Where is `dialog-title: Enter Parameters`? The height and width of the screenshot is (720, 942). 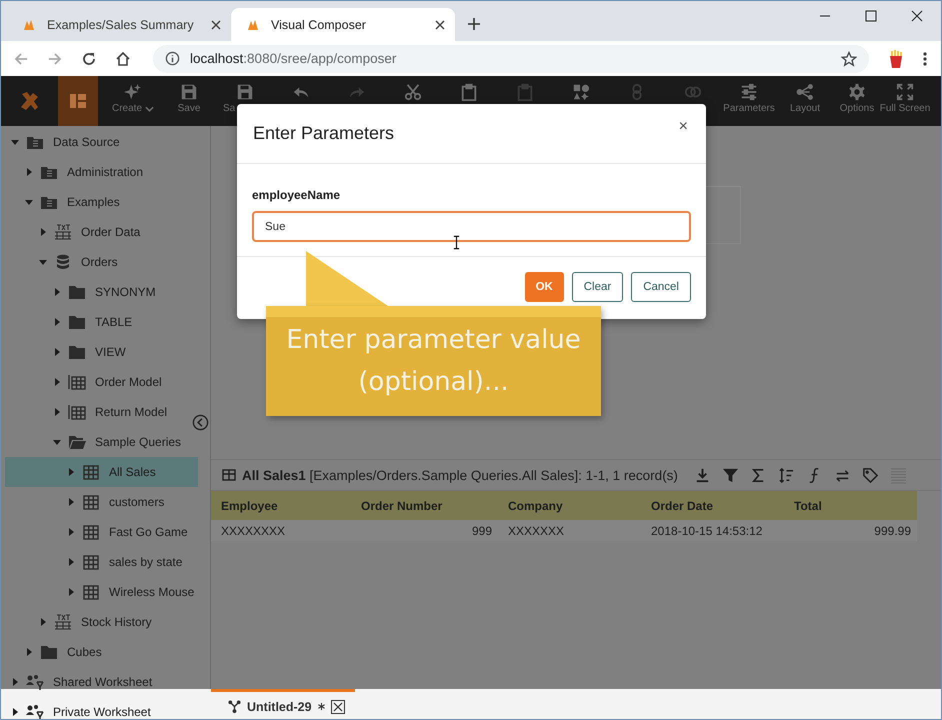 dialog-title: Enter Parameters is located at coordinates (323, 133).